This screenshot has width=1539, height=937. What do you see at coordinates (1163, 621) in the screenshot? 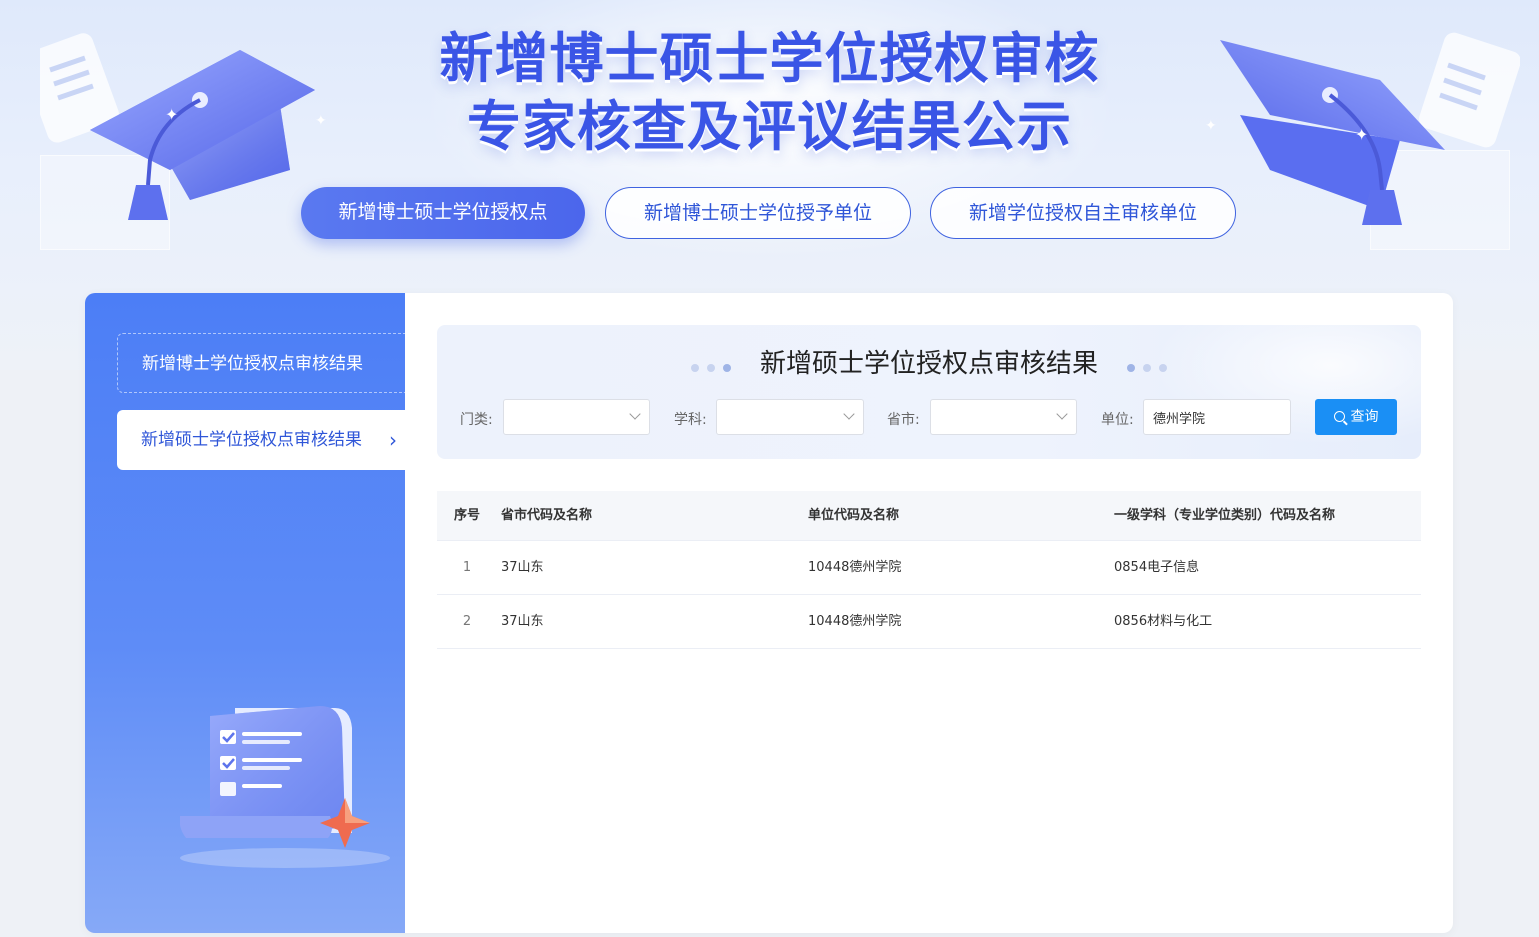
I see `row-subject: 0856材料与化工` at bounding box center [1163, 621].